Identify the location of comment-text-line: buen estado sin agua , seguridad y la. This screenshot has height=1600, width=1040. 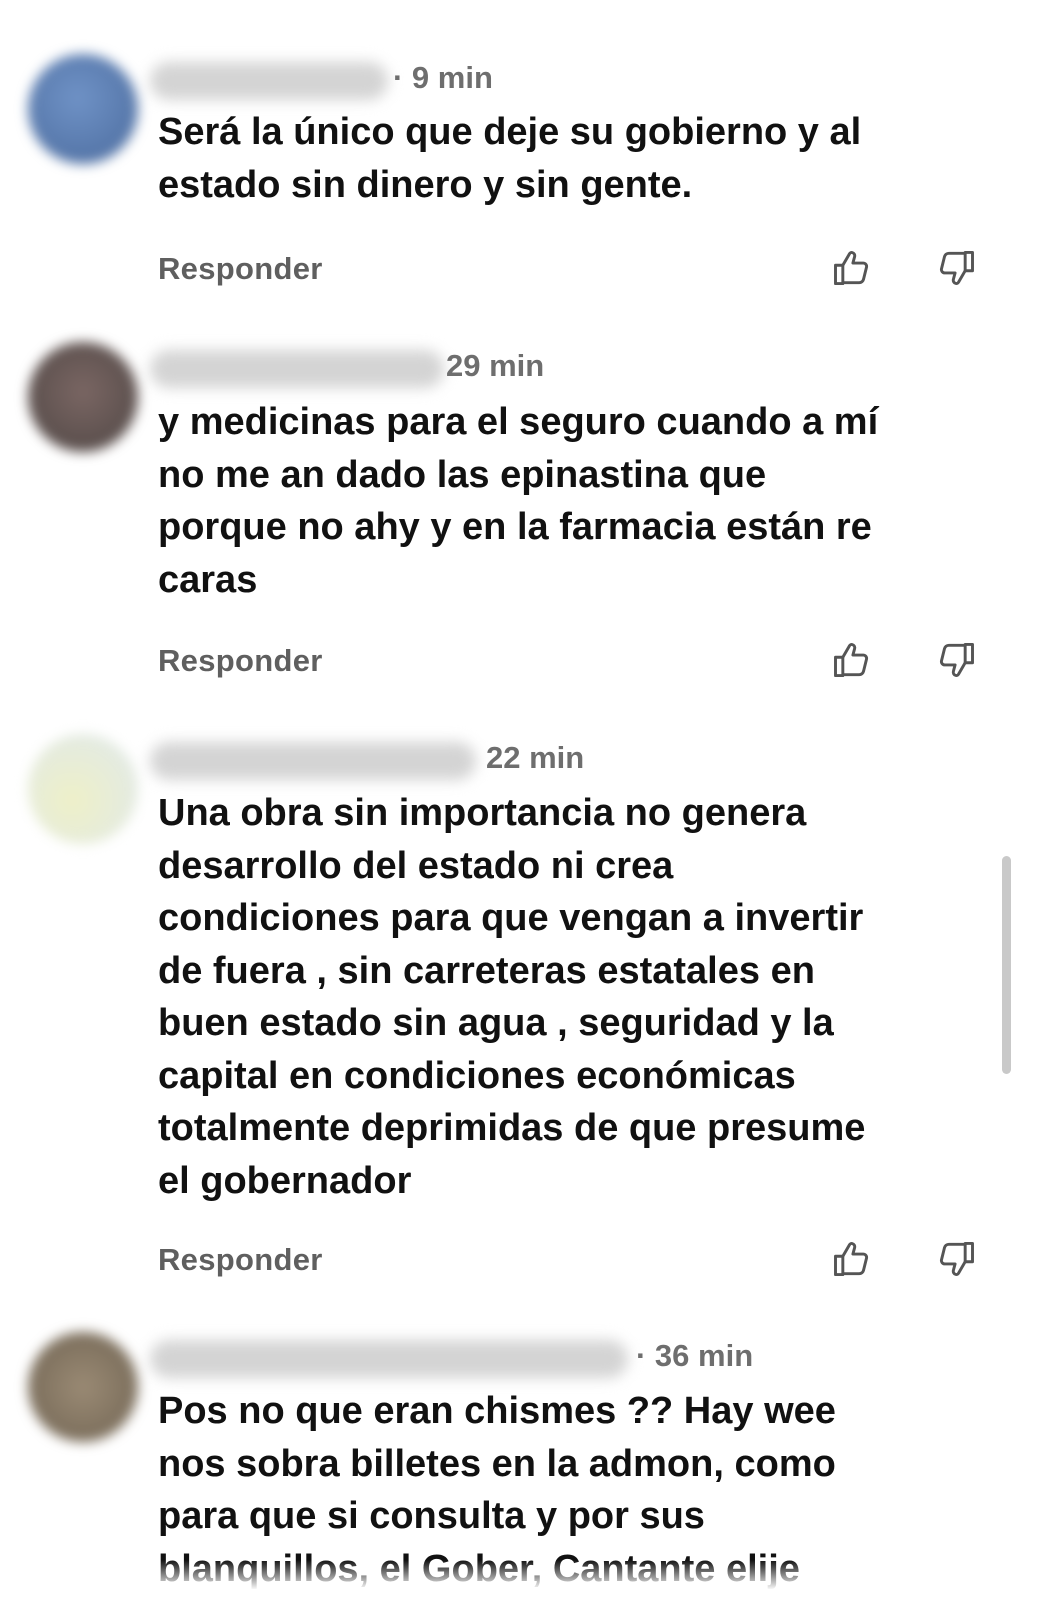
(496, 1023).